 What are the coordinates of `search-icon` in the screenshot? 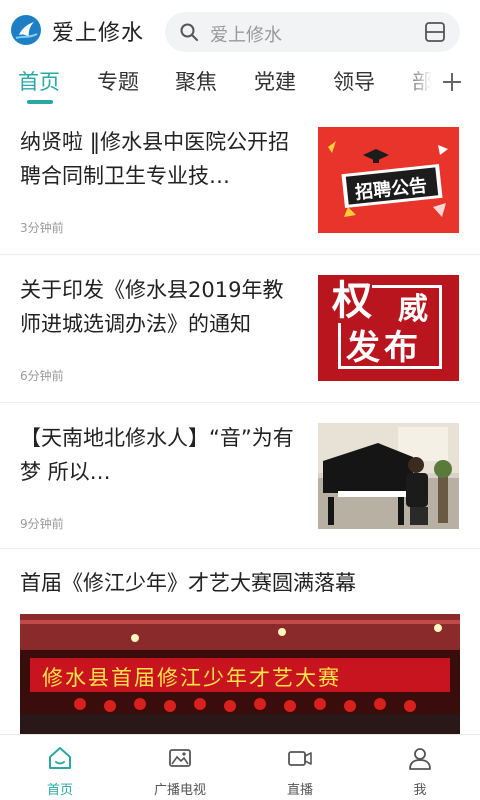 It's located at (189, 32).